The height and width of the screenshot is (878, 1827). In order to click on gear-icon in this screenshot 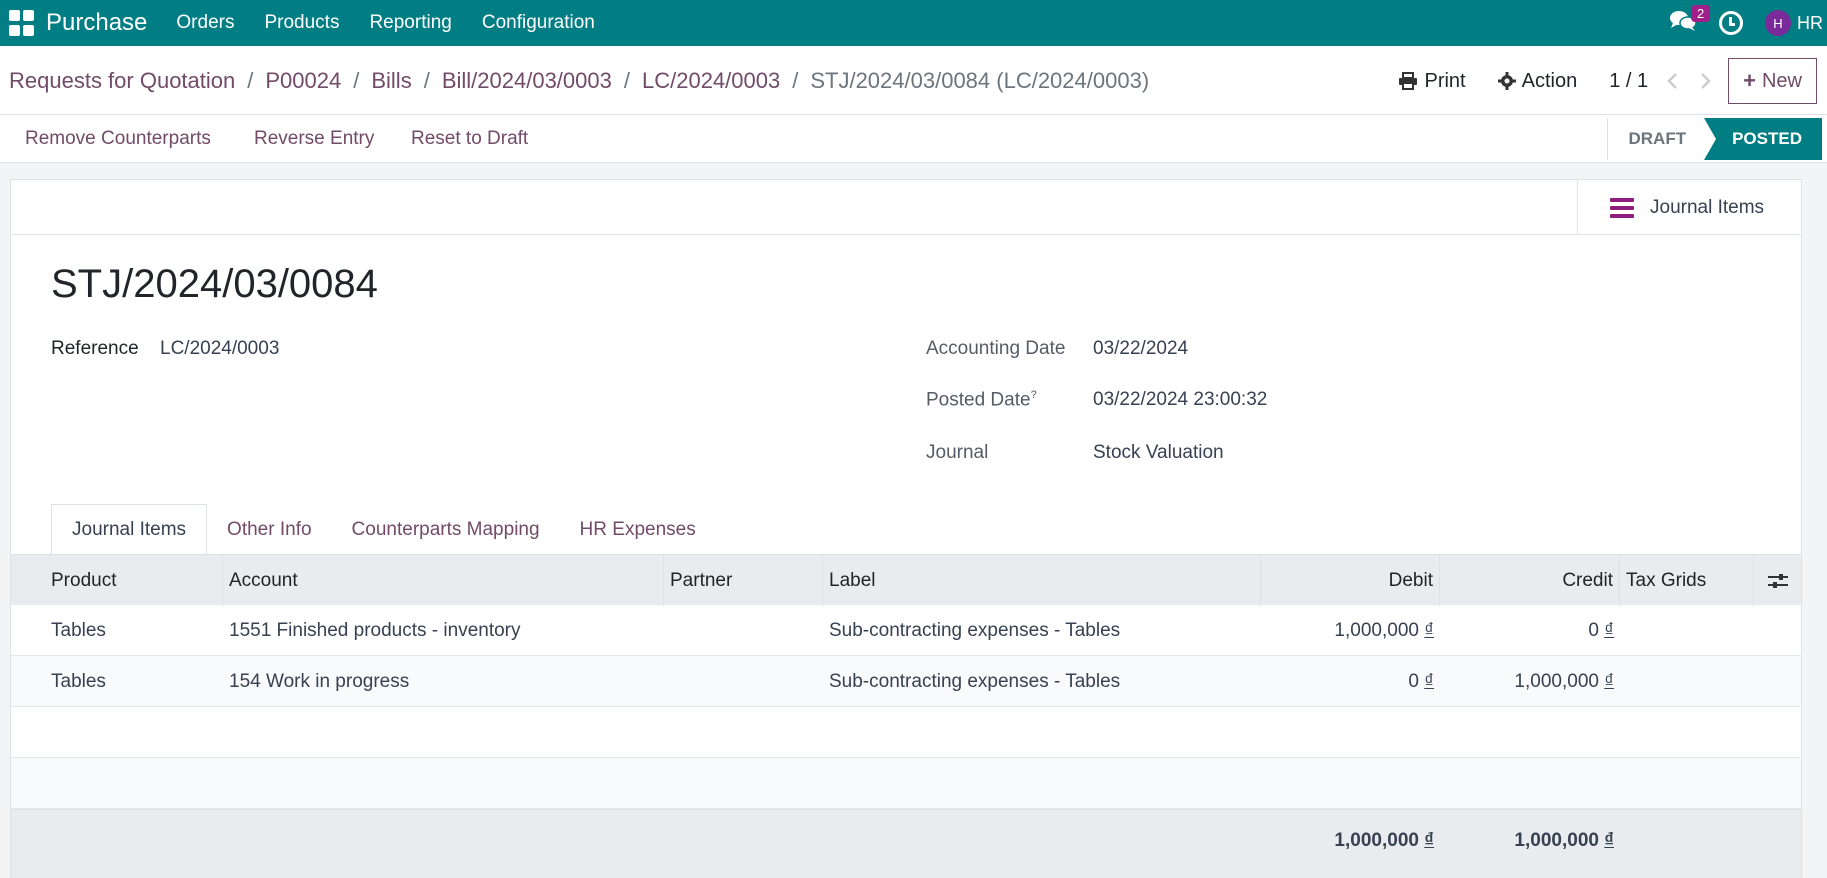, I will do `click(1506, 81)`.